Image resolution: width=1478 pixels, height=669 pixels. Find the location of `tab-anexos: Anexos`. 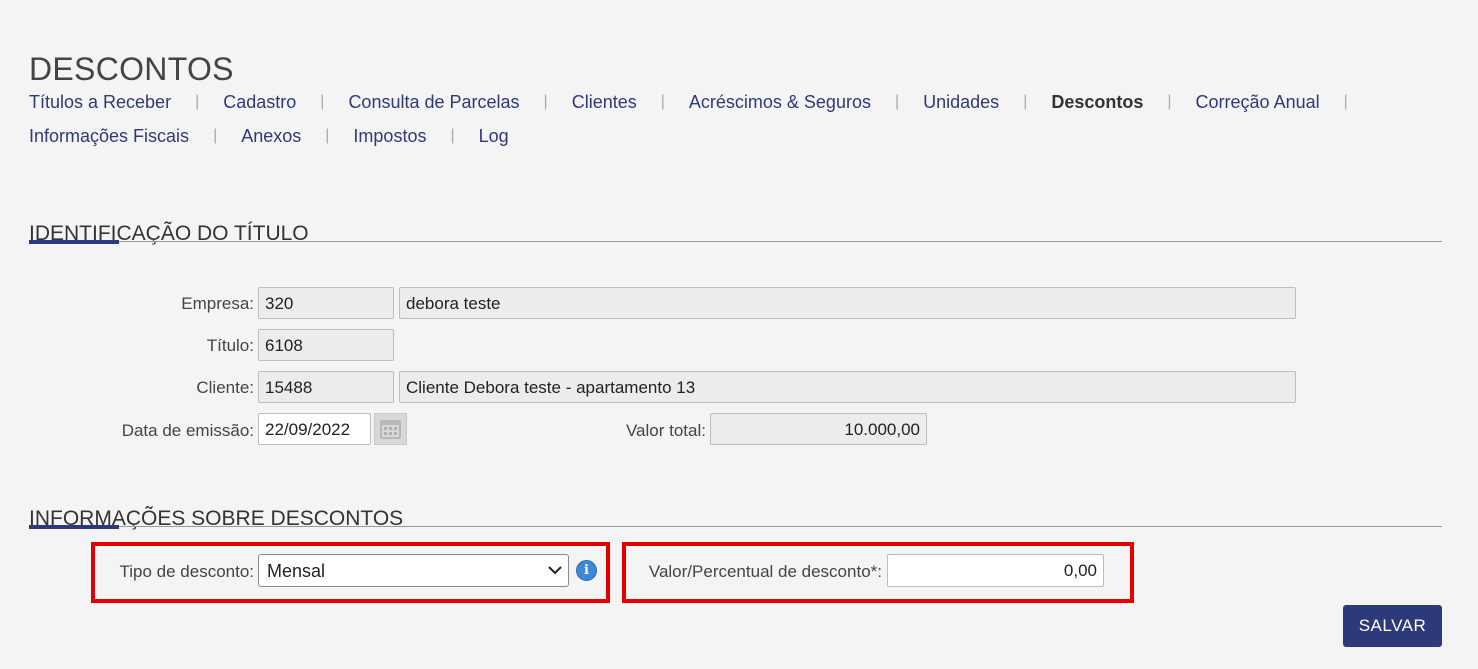

tab-anexos: Anexos is located at coordinates (271, 136).